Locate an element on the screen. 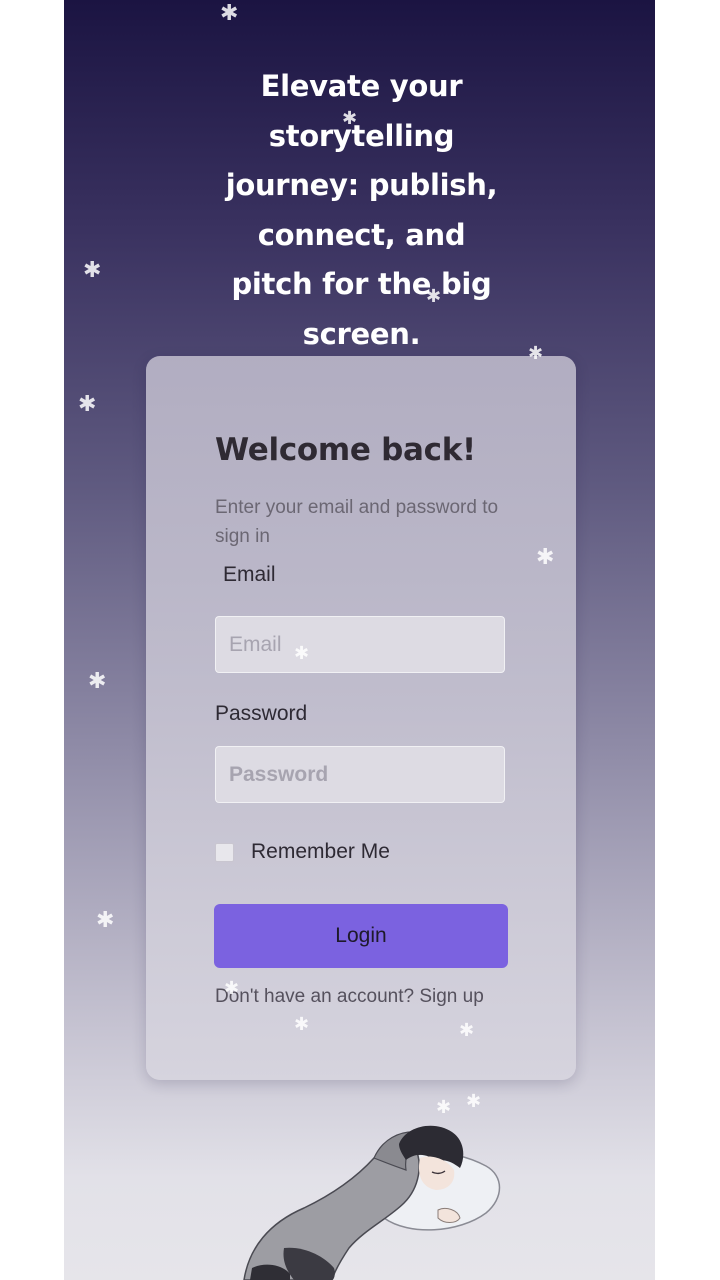  card-subtitle: Enter your email and password to sign in is located at coordinates (357, 522).